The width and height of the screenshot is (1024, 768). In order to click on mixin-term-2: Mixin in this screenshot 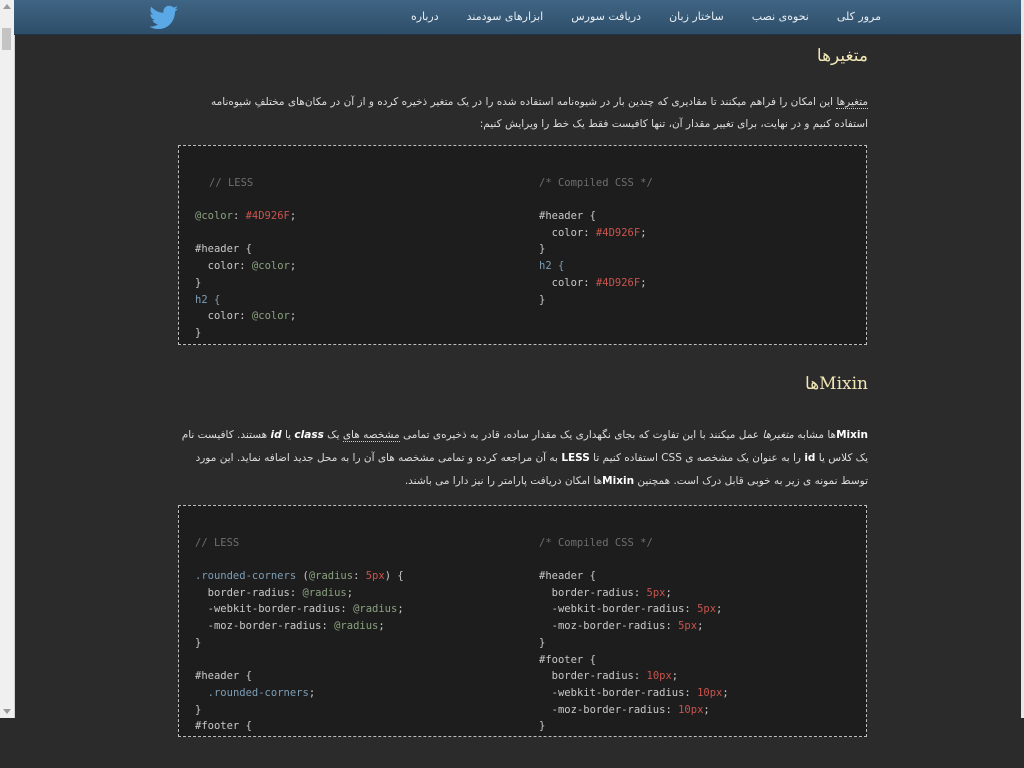, I will do `click(618, 481)`.